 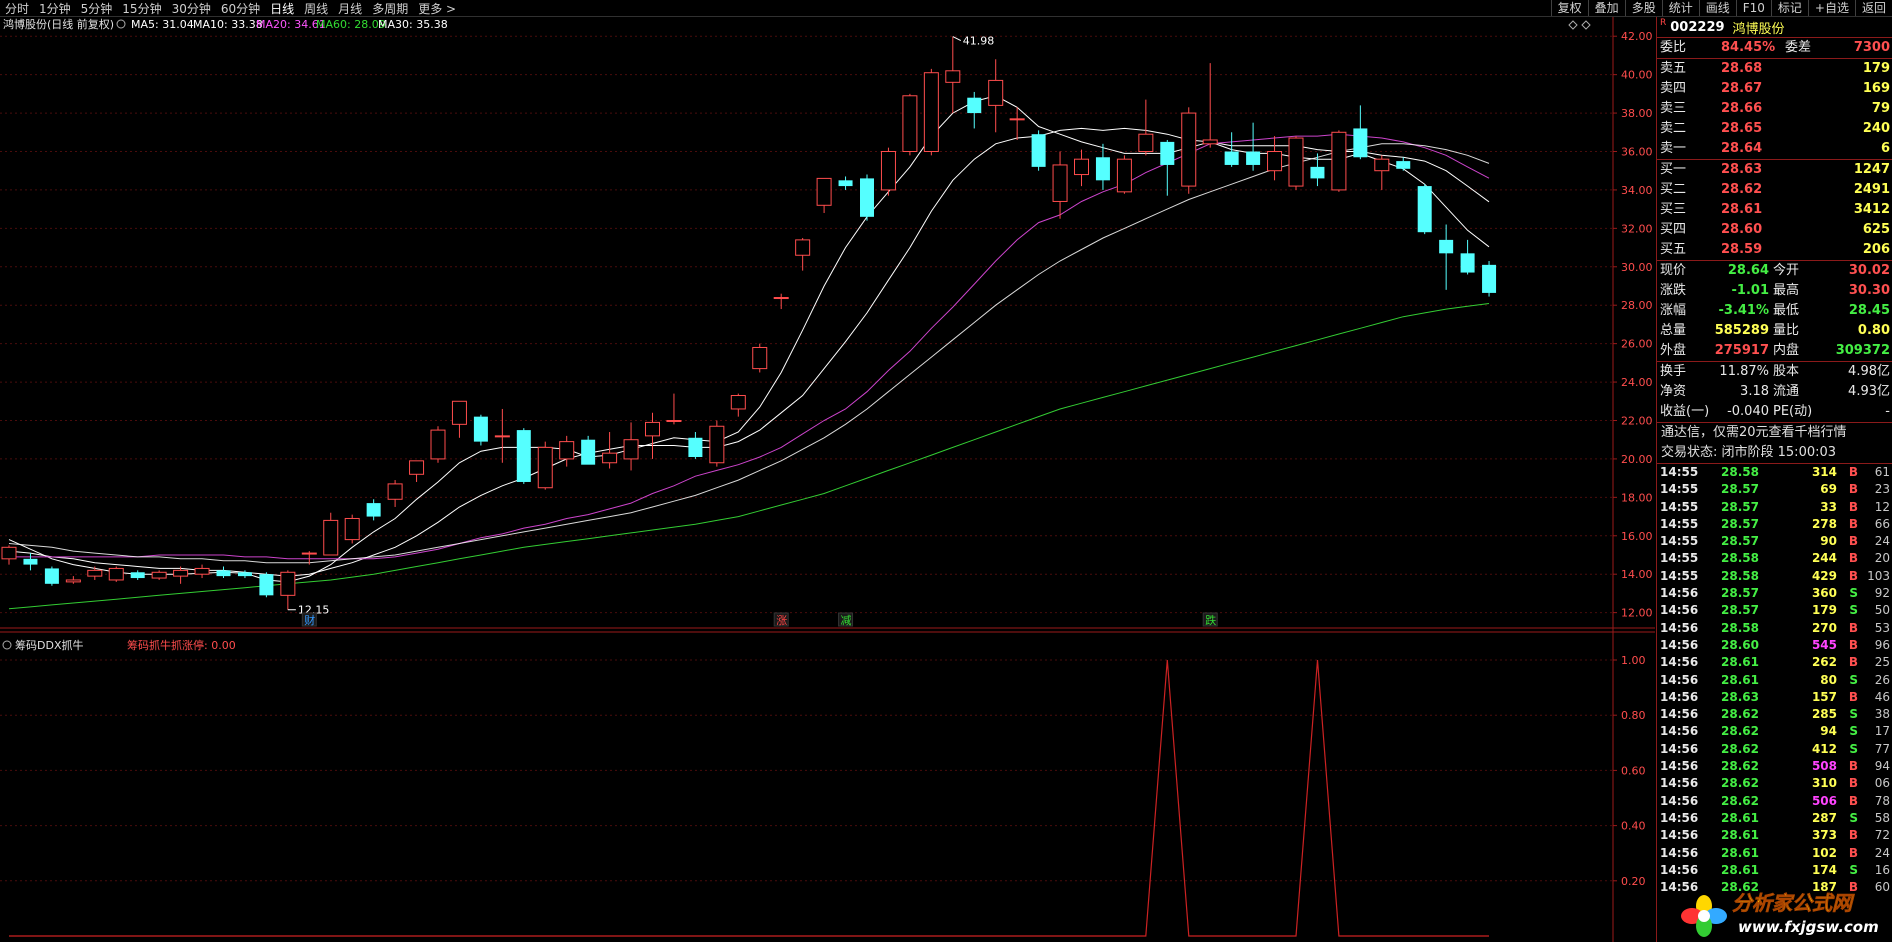 I want to click on toolbar-button-5: F10, so click(x=1753, y=8).